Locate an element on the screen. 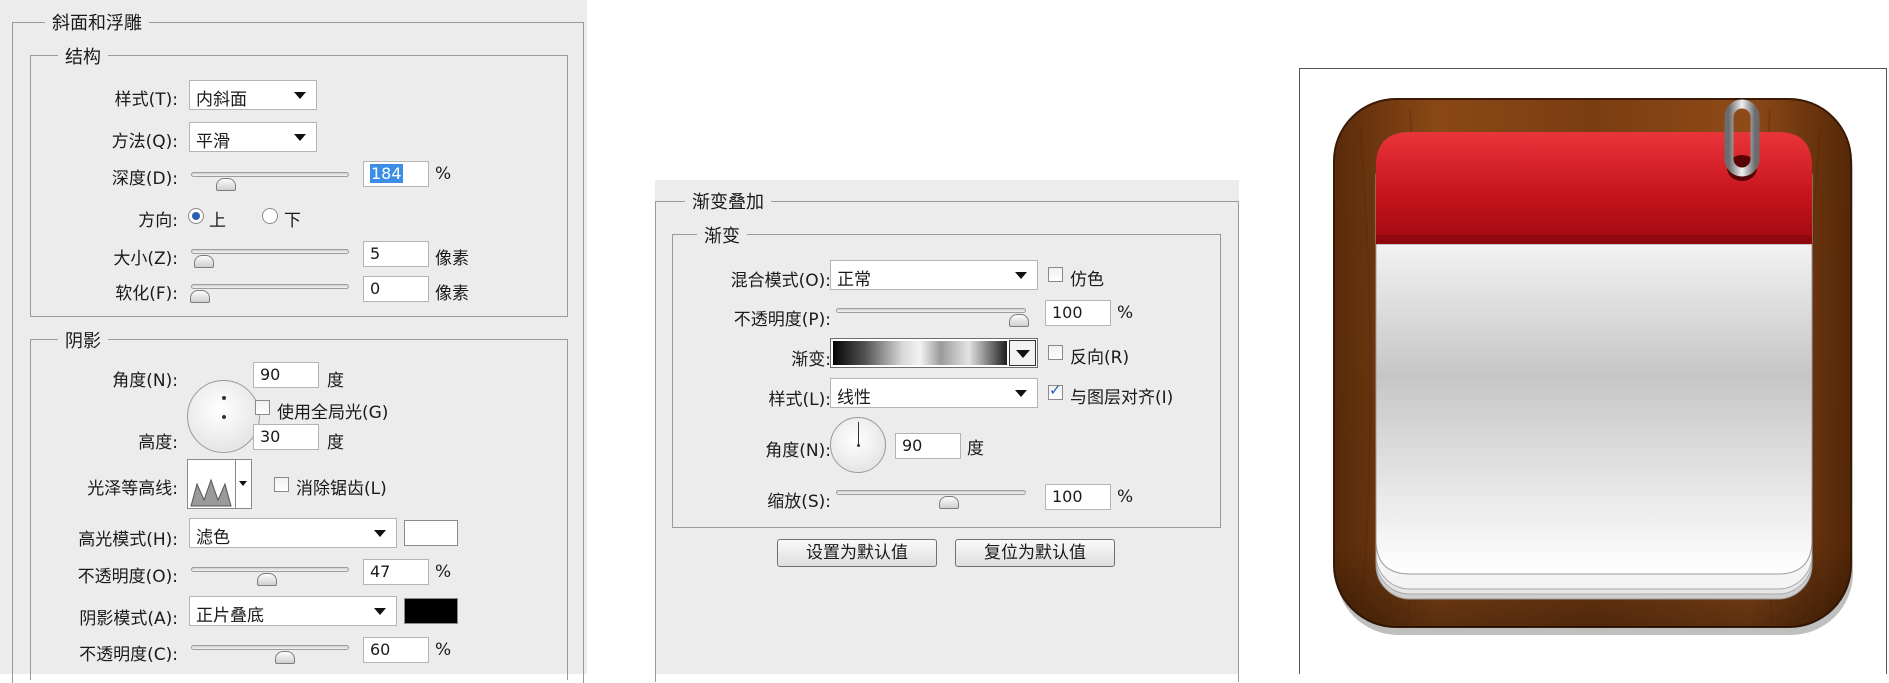 Image resolution: width=1889 pixels, height=683 pixels. shadow-opacity-unit: % is located at coordinates (443, 650).